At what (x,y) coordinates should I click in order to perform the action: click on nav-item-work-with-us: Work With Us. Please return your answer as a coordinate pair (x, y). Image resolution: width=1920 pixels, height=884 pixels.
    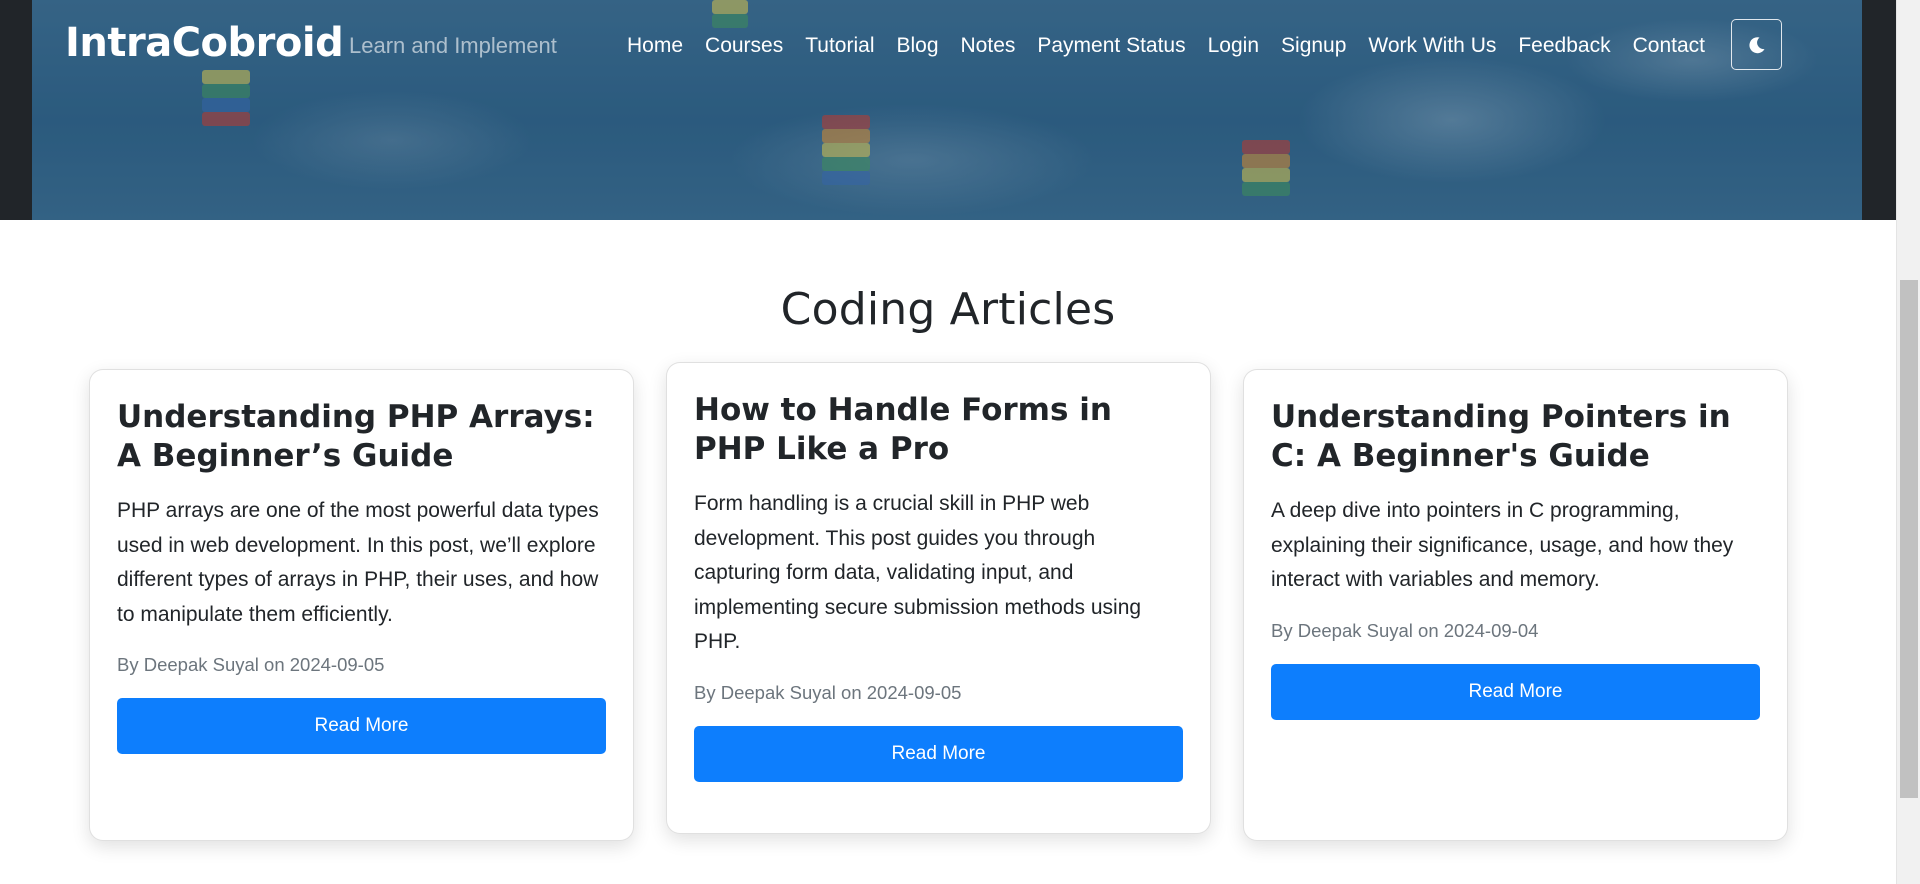
    Looking at the image, I should click on (1432, 46).